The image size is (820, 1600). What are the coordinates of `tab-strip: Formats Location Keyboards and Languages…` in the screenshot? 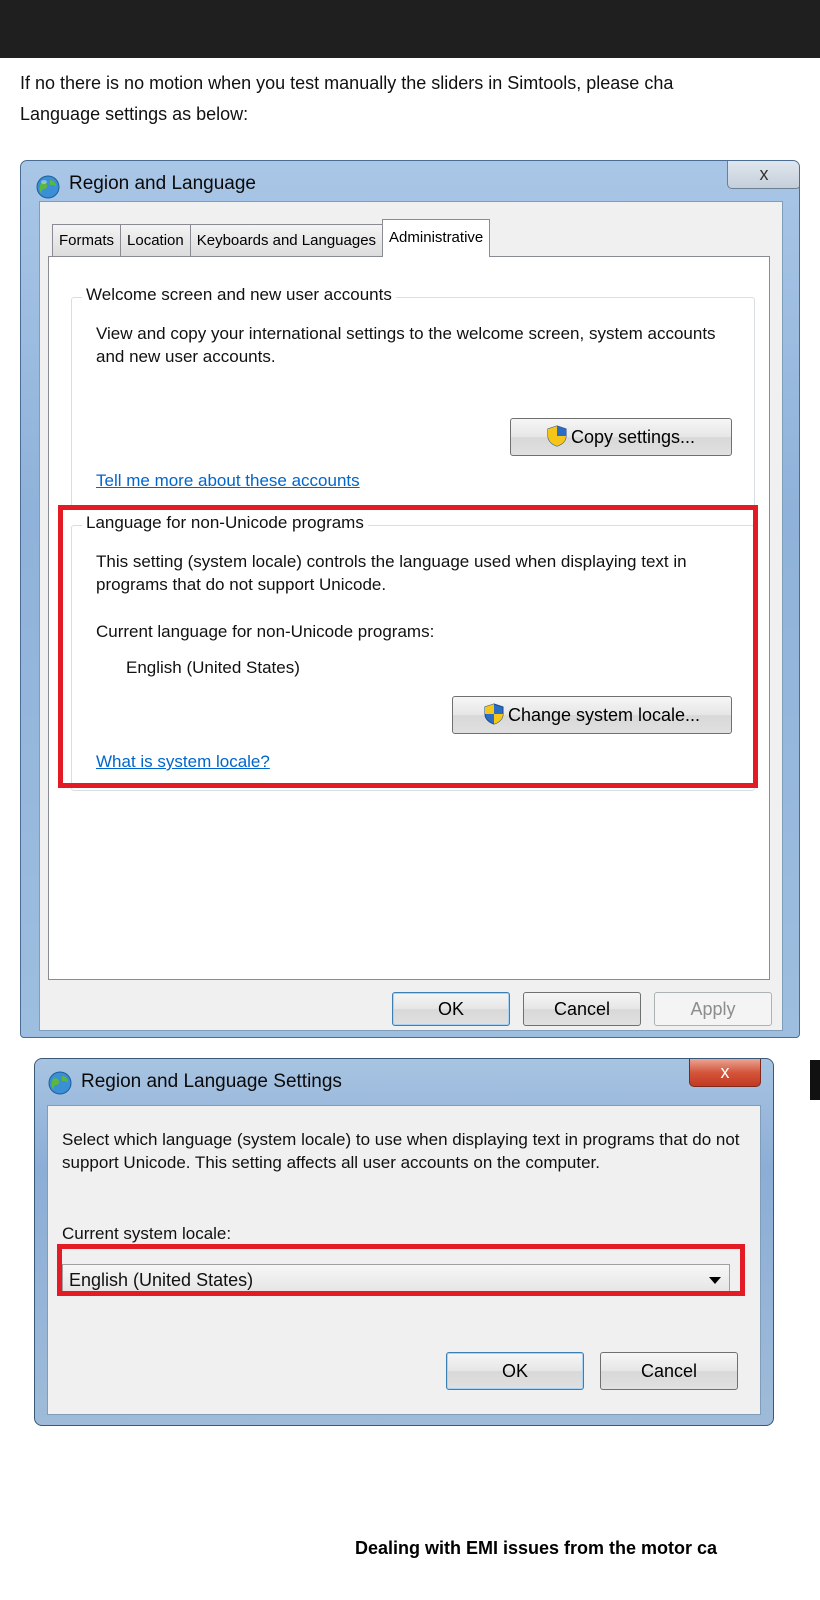 It's located at (271, 236).